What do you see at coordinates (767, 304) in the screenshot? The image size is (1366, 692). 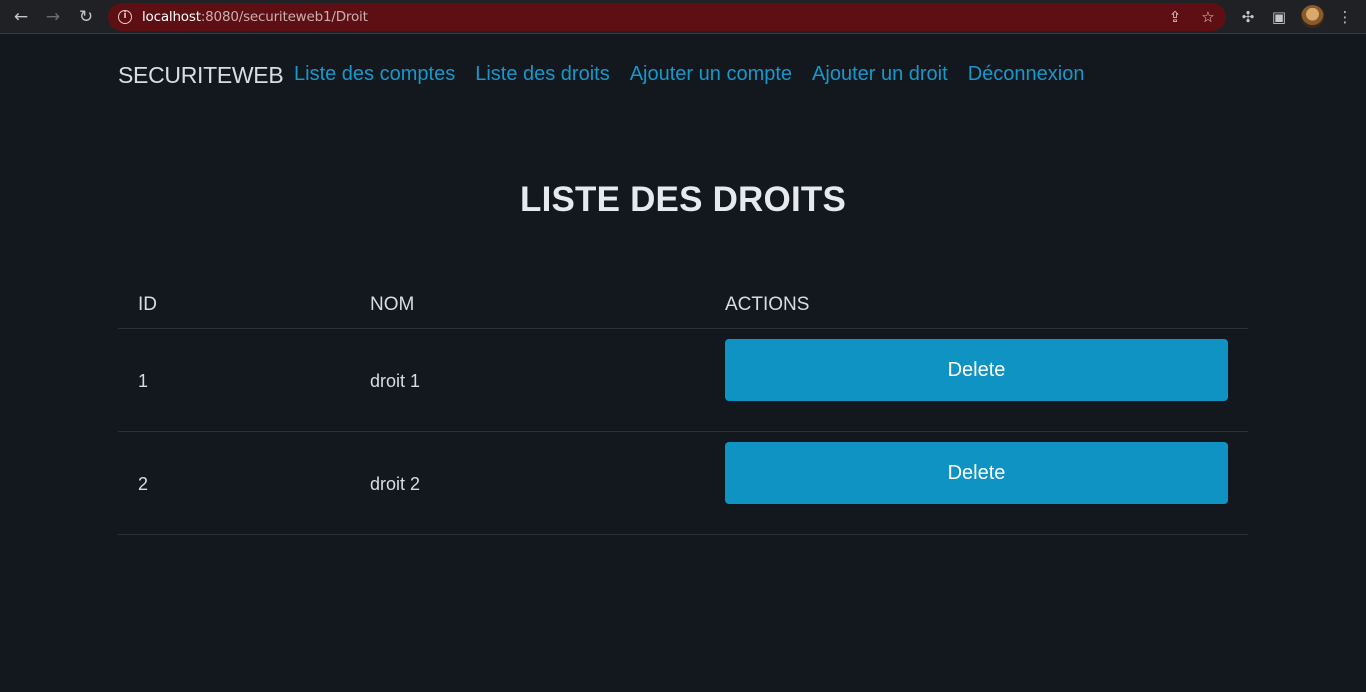 I see `column-header-actions: ACTIONS` at bounding box center [767, 304].